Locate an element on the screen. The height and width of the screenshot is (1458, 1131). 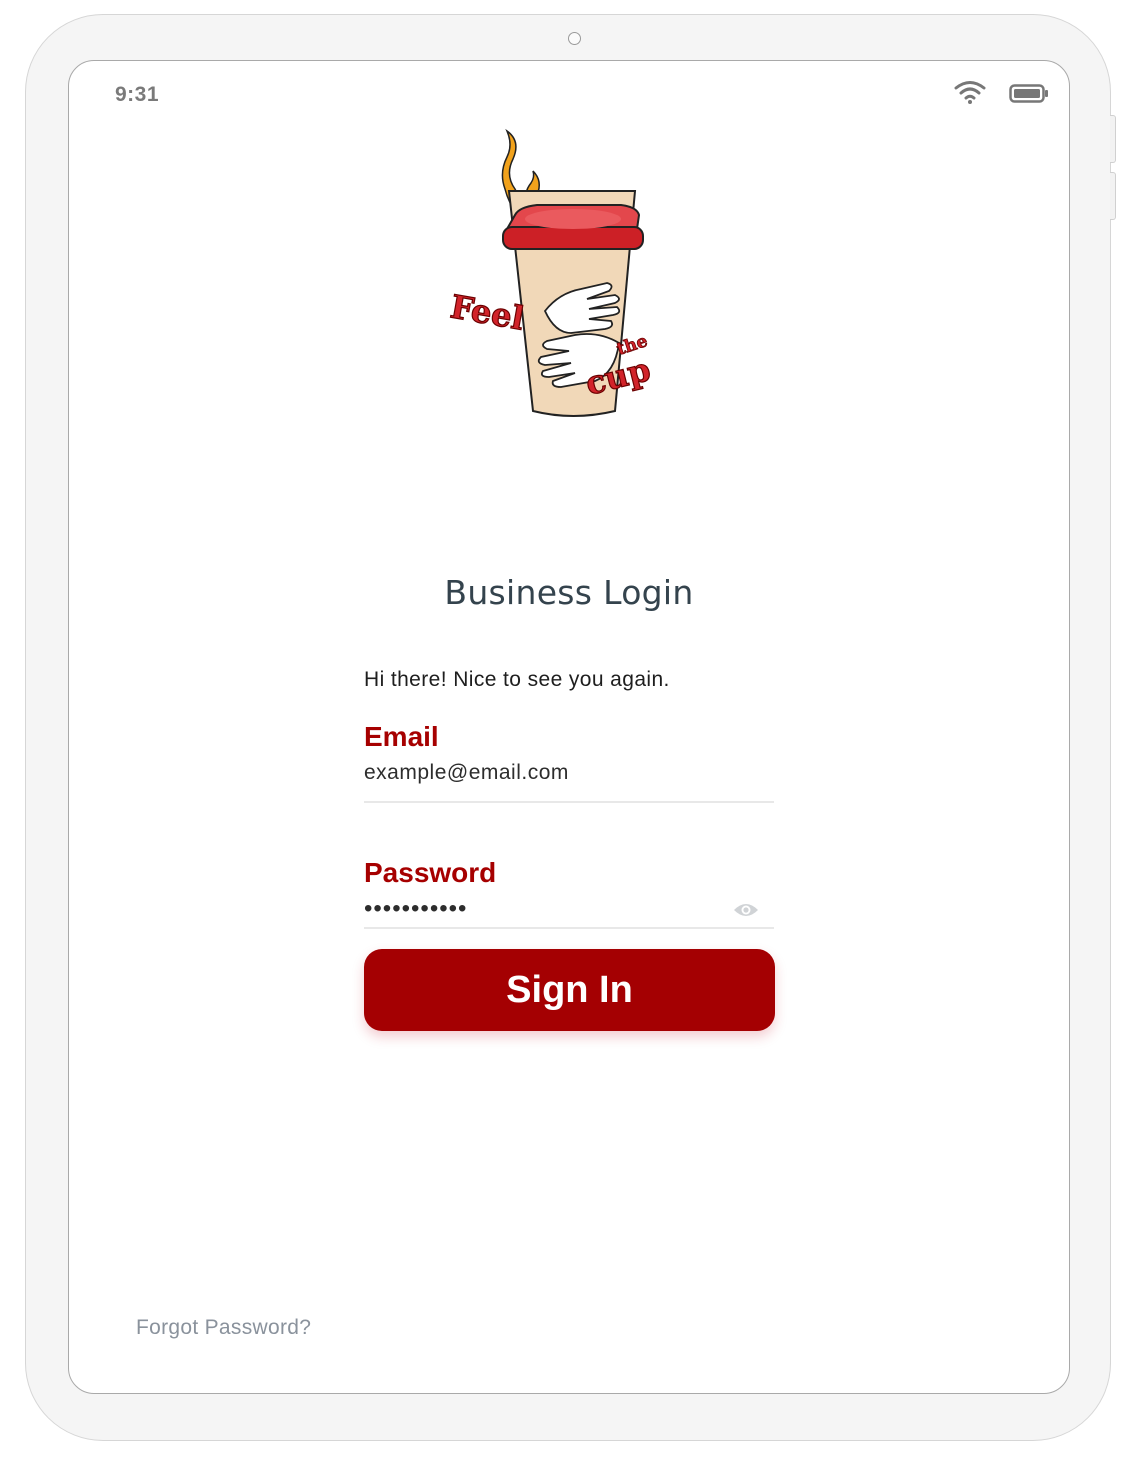
status-time: 9:31 is located at coordinates (137, 94).